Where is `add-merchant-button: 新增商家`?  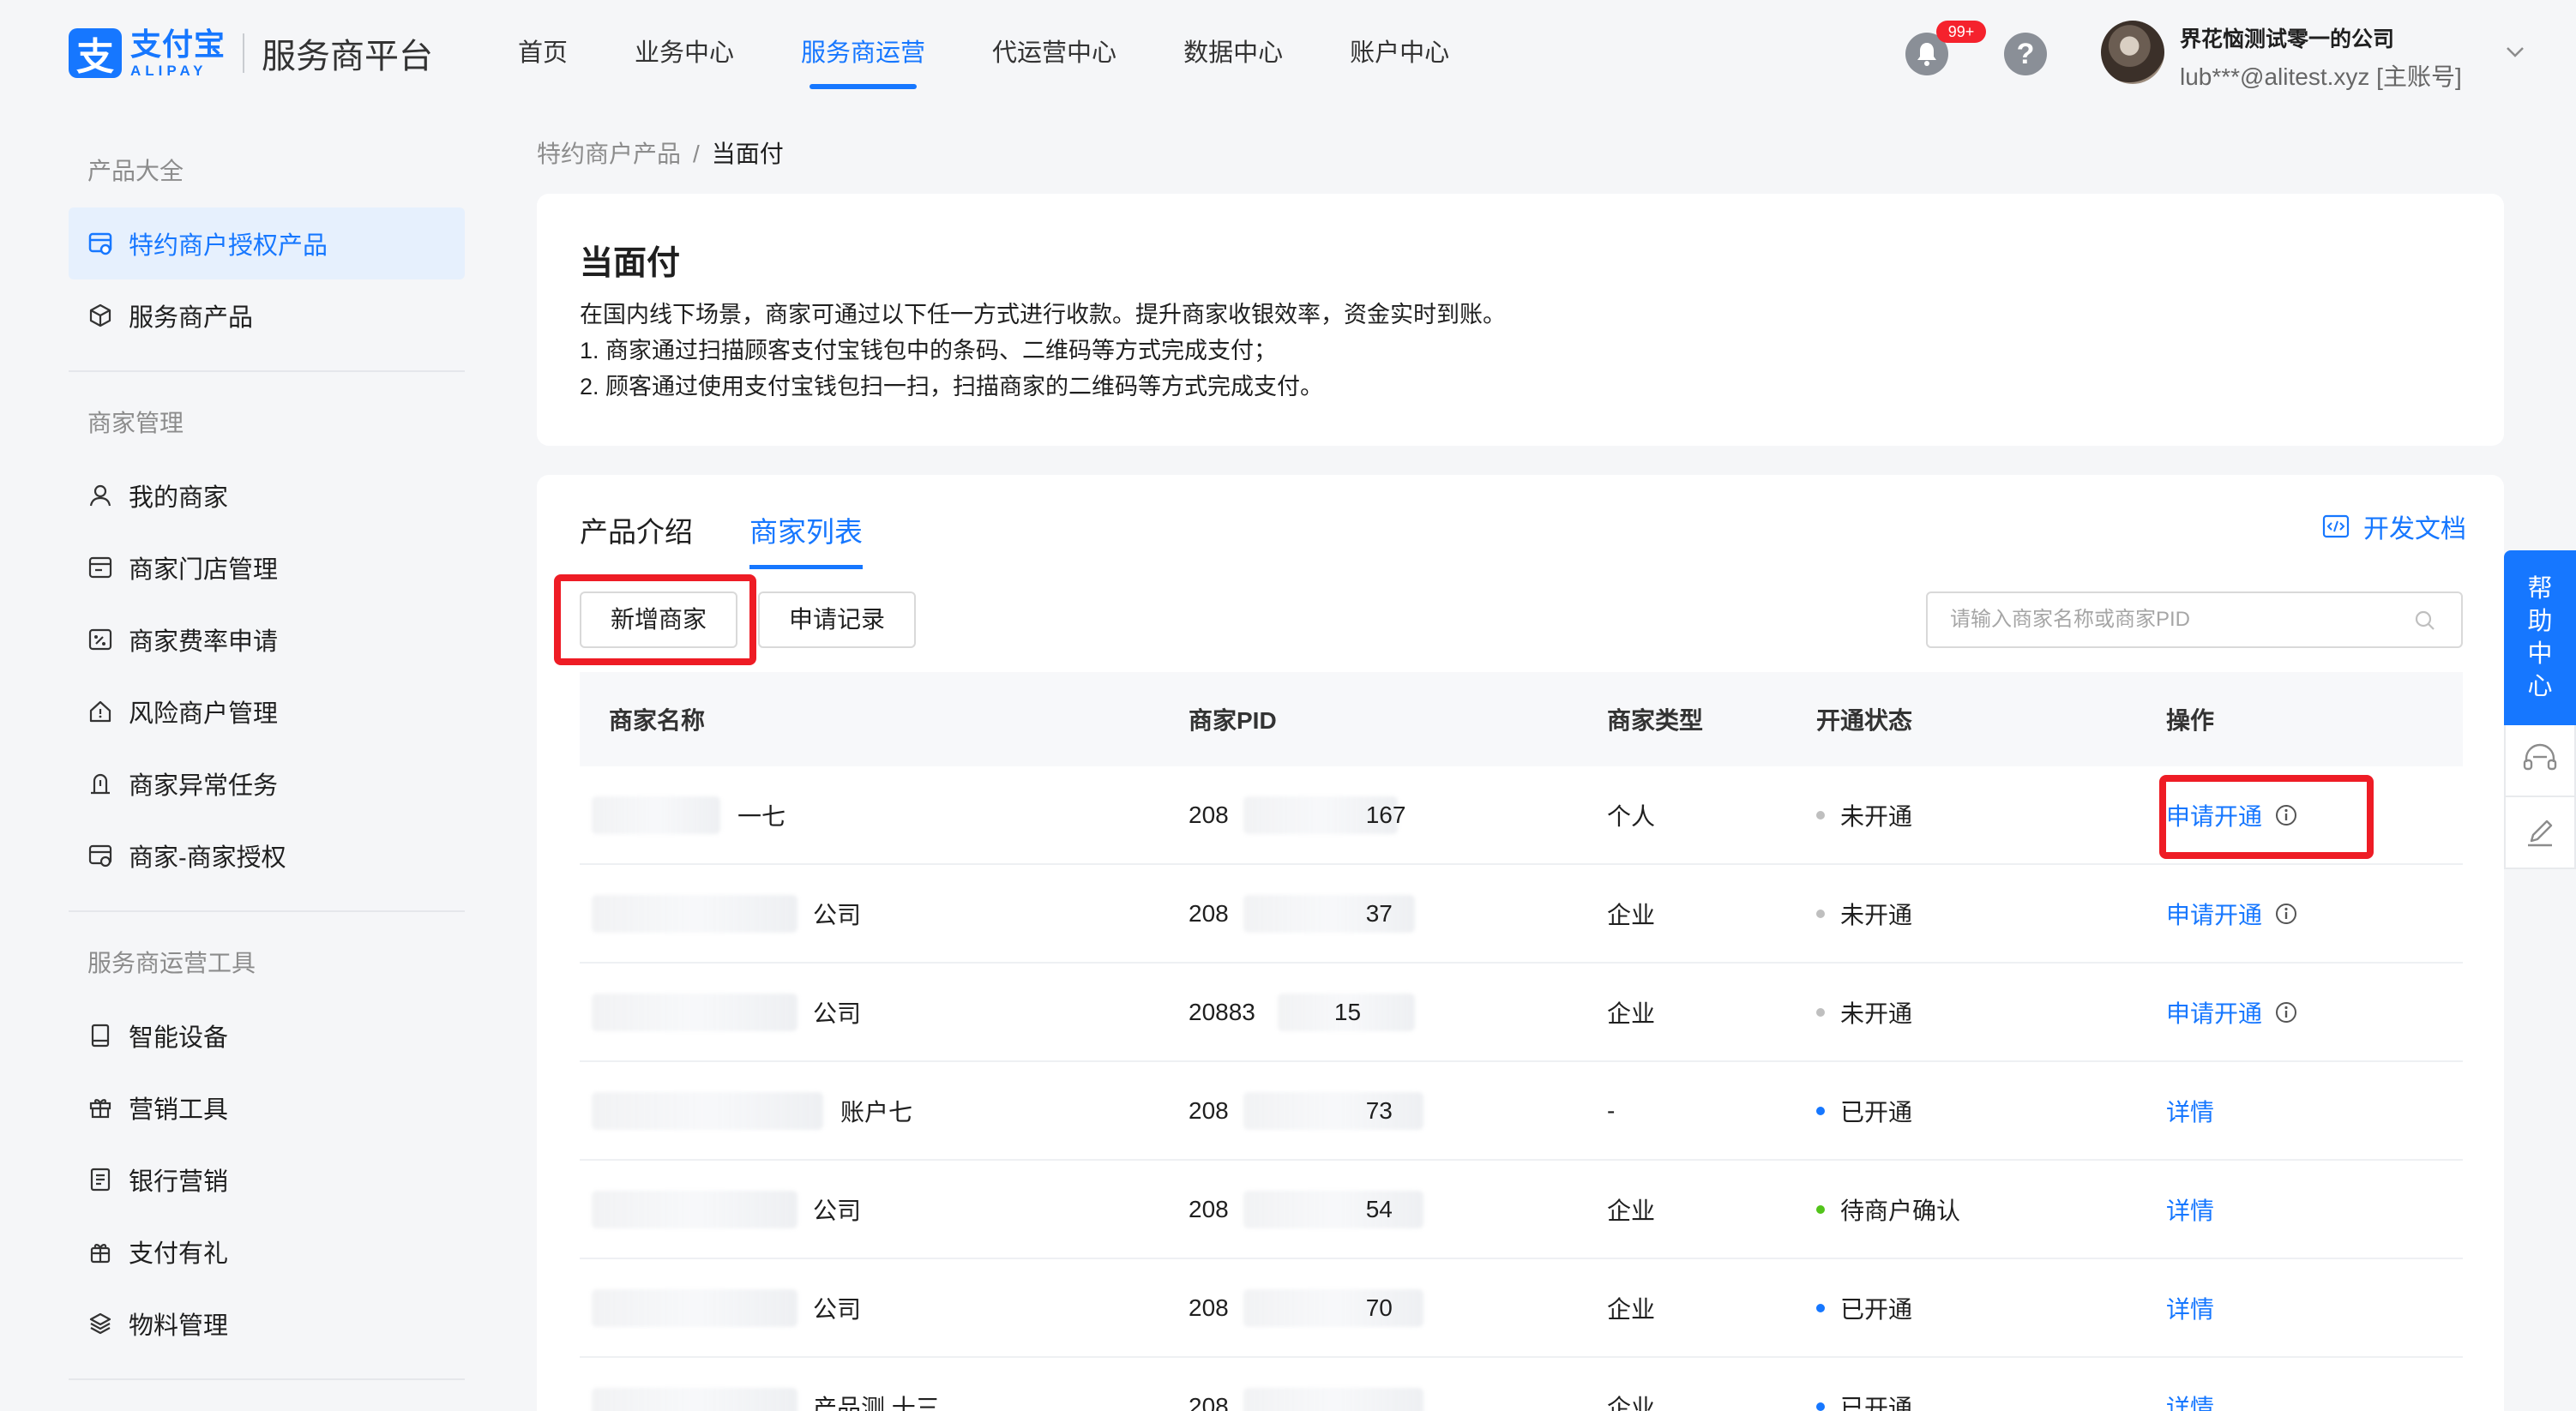
add-merchant-button: 新增商家 is located at coordinates (659, 619).